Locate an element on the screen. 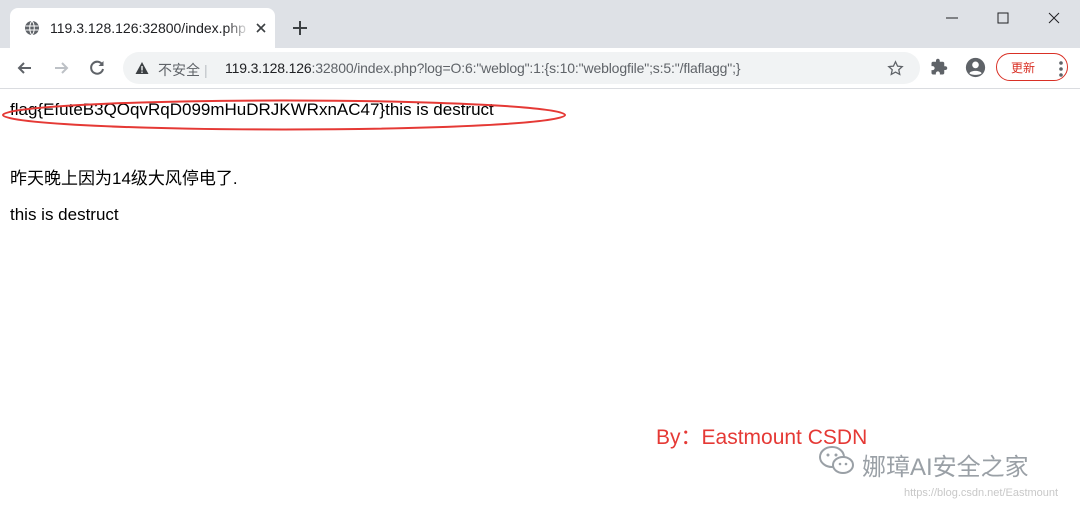  close-window-icon is located at coordinates (1054, 18).